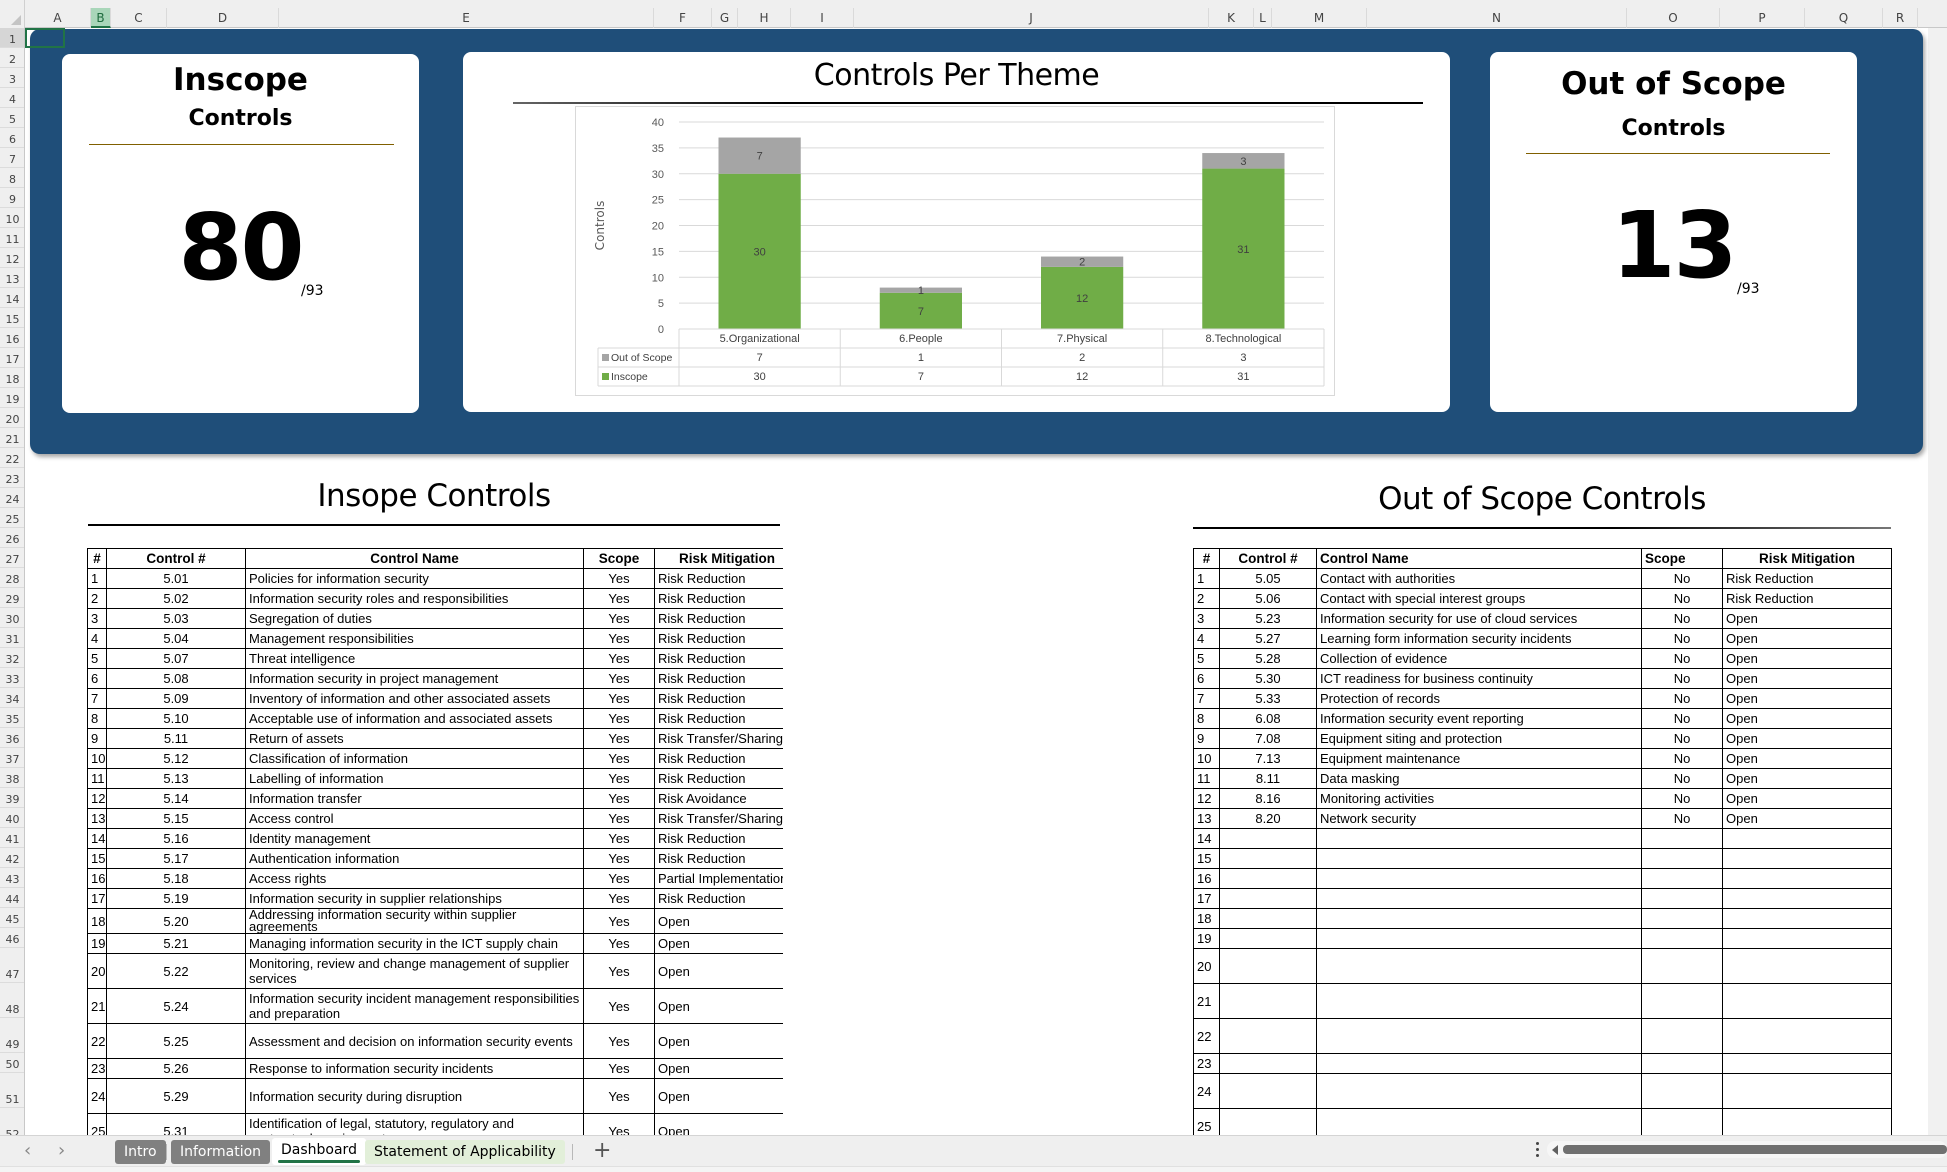  Describe the element at coordinates (822, 18) in the screenshot. I see `column-header: I` at that location.